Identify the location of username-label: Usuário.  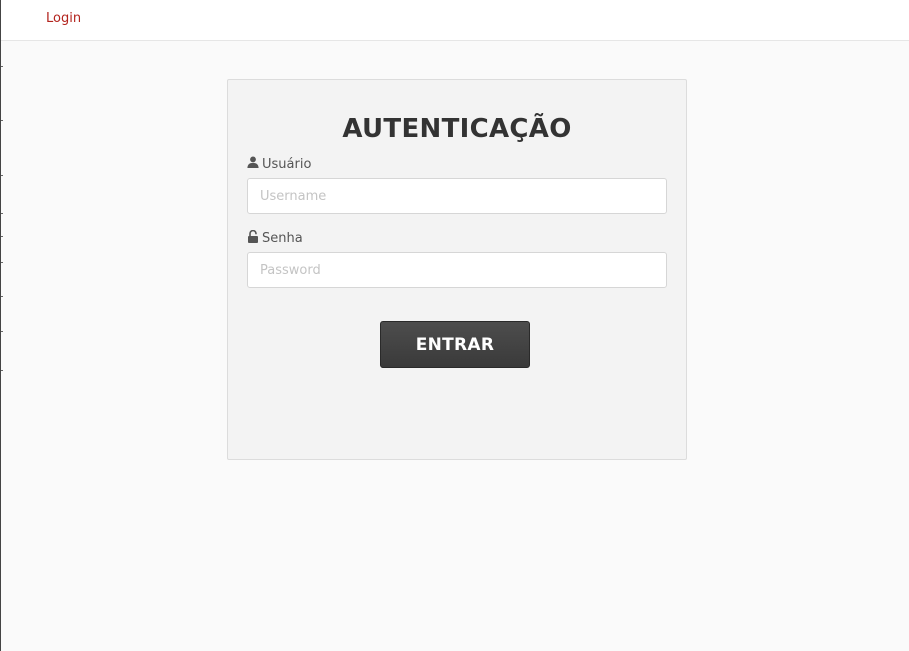
(279, 164).